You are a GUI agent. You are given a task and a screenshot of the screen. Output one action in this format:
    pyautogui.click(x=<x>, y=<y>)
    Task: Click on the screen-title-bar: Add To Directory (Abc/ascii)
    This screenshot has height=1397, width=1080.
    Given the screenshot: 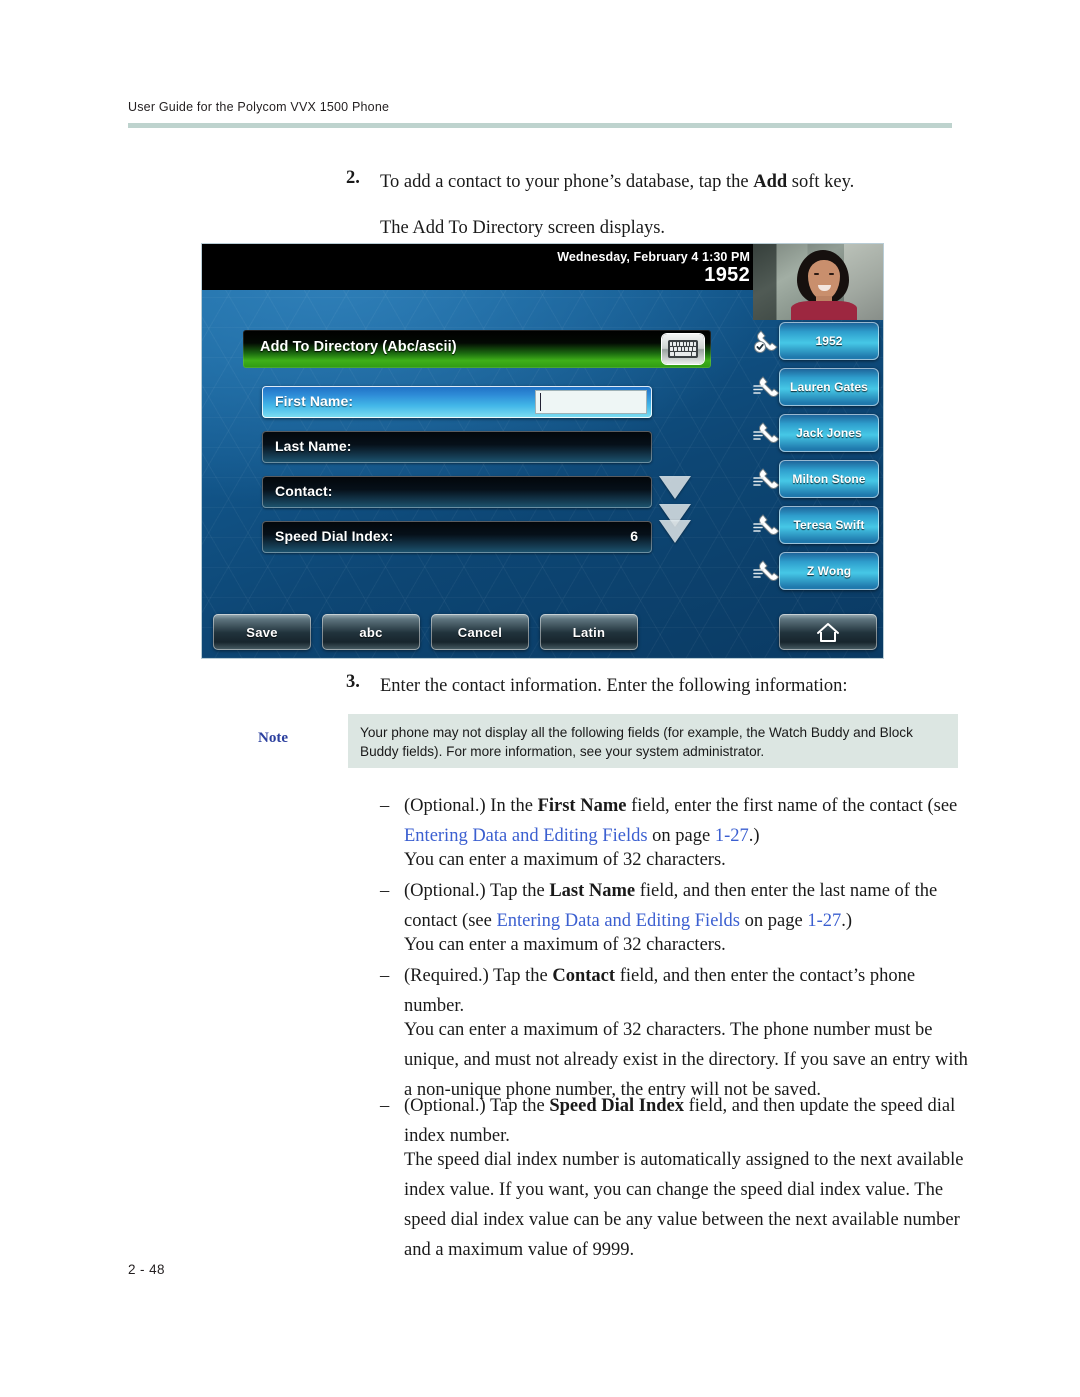 What is the action you would take?
    pyautogui.click(x=477, y=349)
    